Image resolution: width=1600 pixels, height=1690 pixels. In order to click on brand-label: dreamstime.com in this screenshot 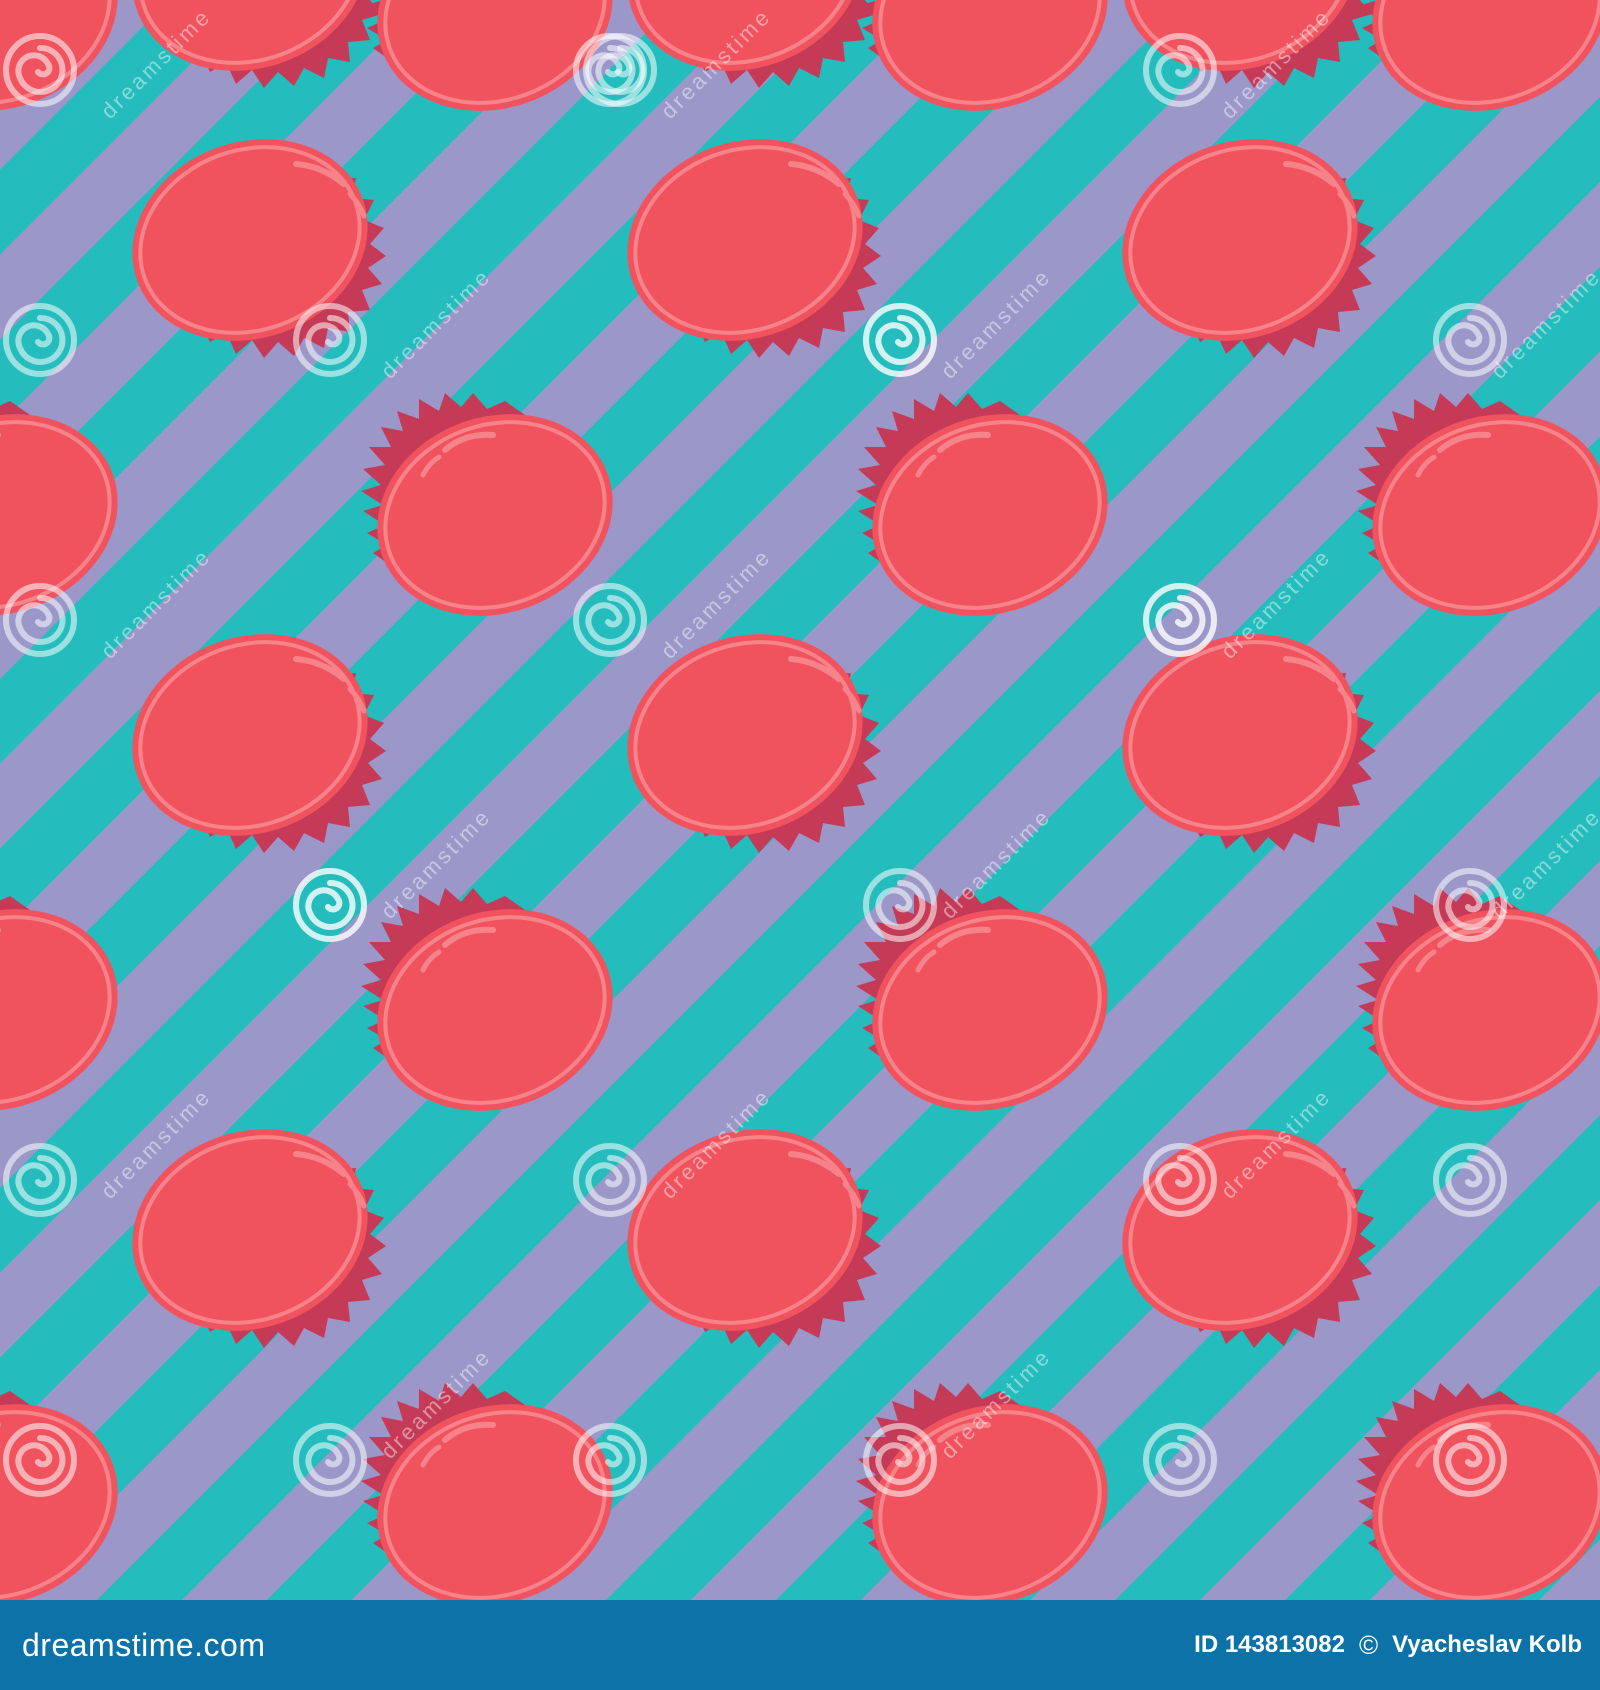, I will do `click(144, 1645)`.